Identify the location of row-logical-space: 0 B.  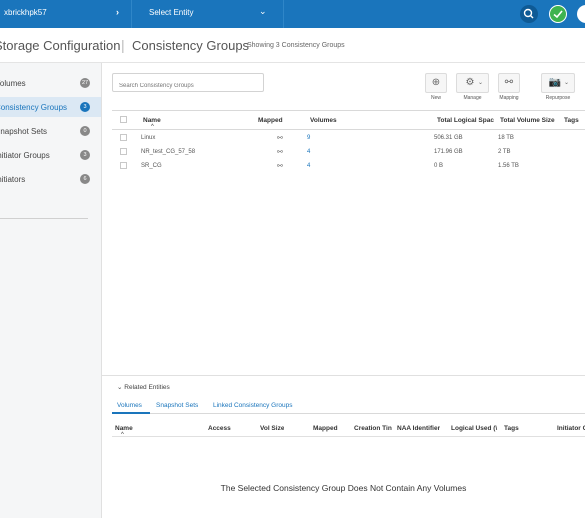
(439, 166).